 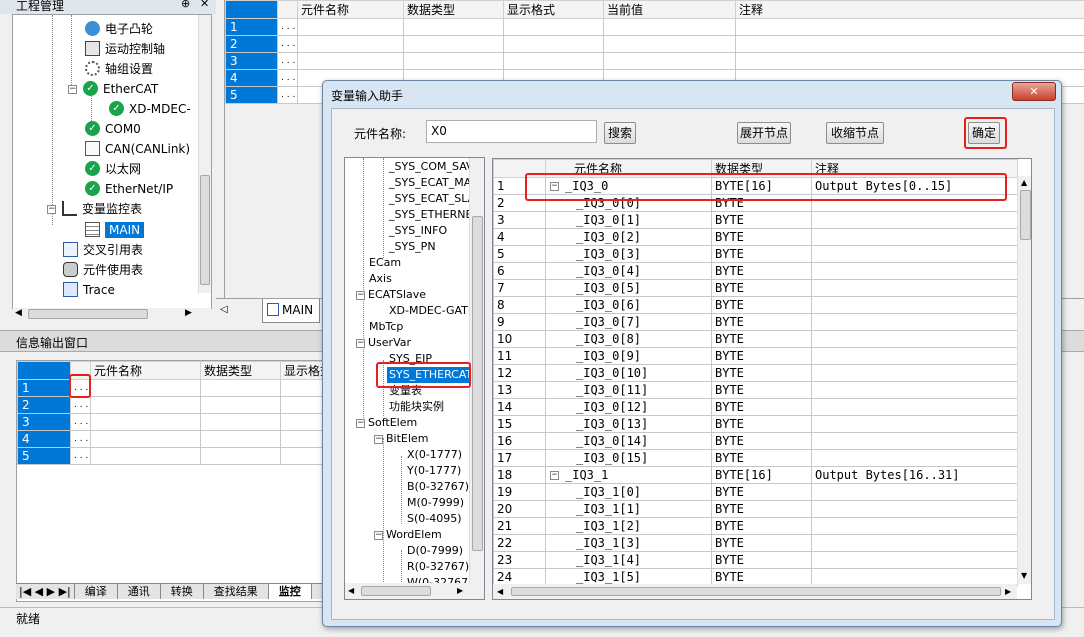 What do you see at coordinates (103, 250) in the screenshot?
I see `tree-item-cross-ref: 交叉引用表` at bounding box center [103, 250].